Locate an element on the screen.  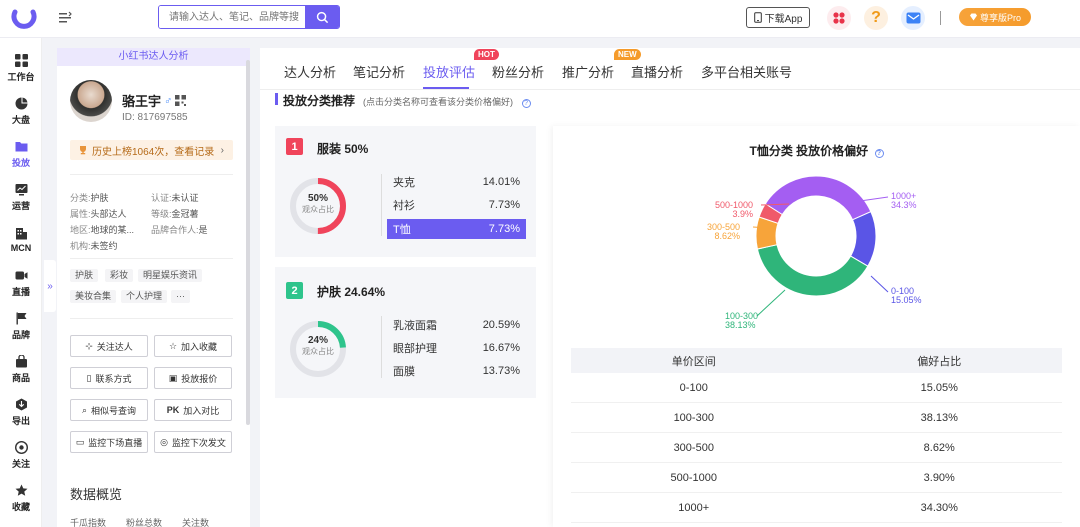
subcategory-row: 面膜 13.73% is located at coordinates (456, 371).